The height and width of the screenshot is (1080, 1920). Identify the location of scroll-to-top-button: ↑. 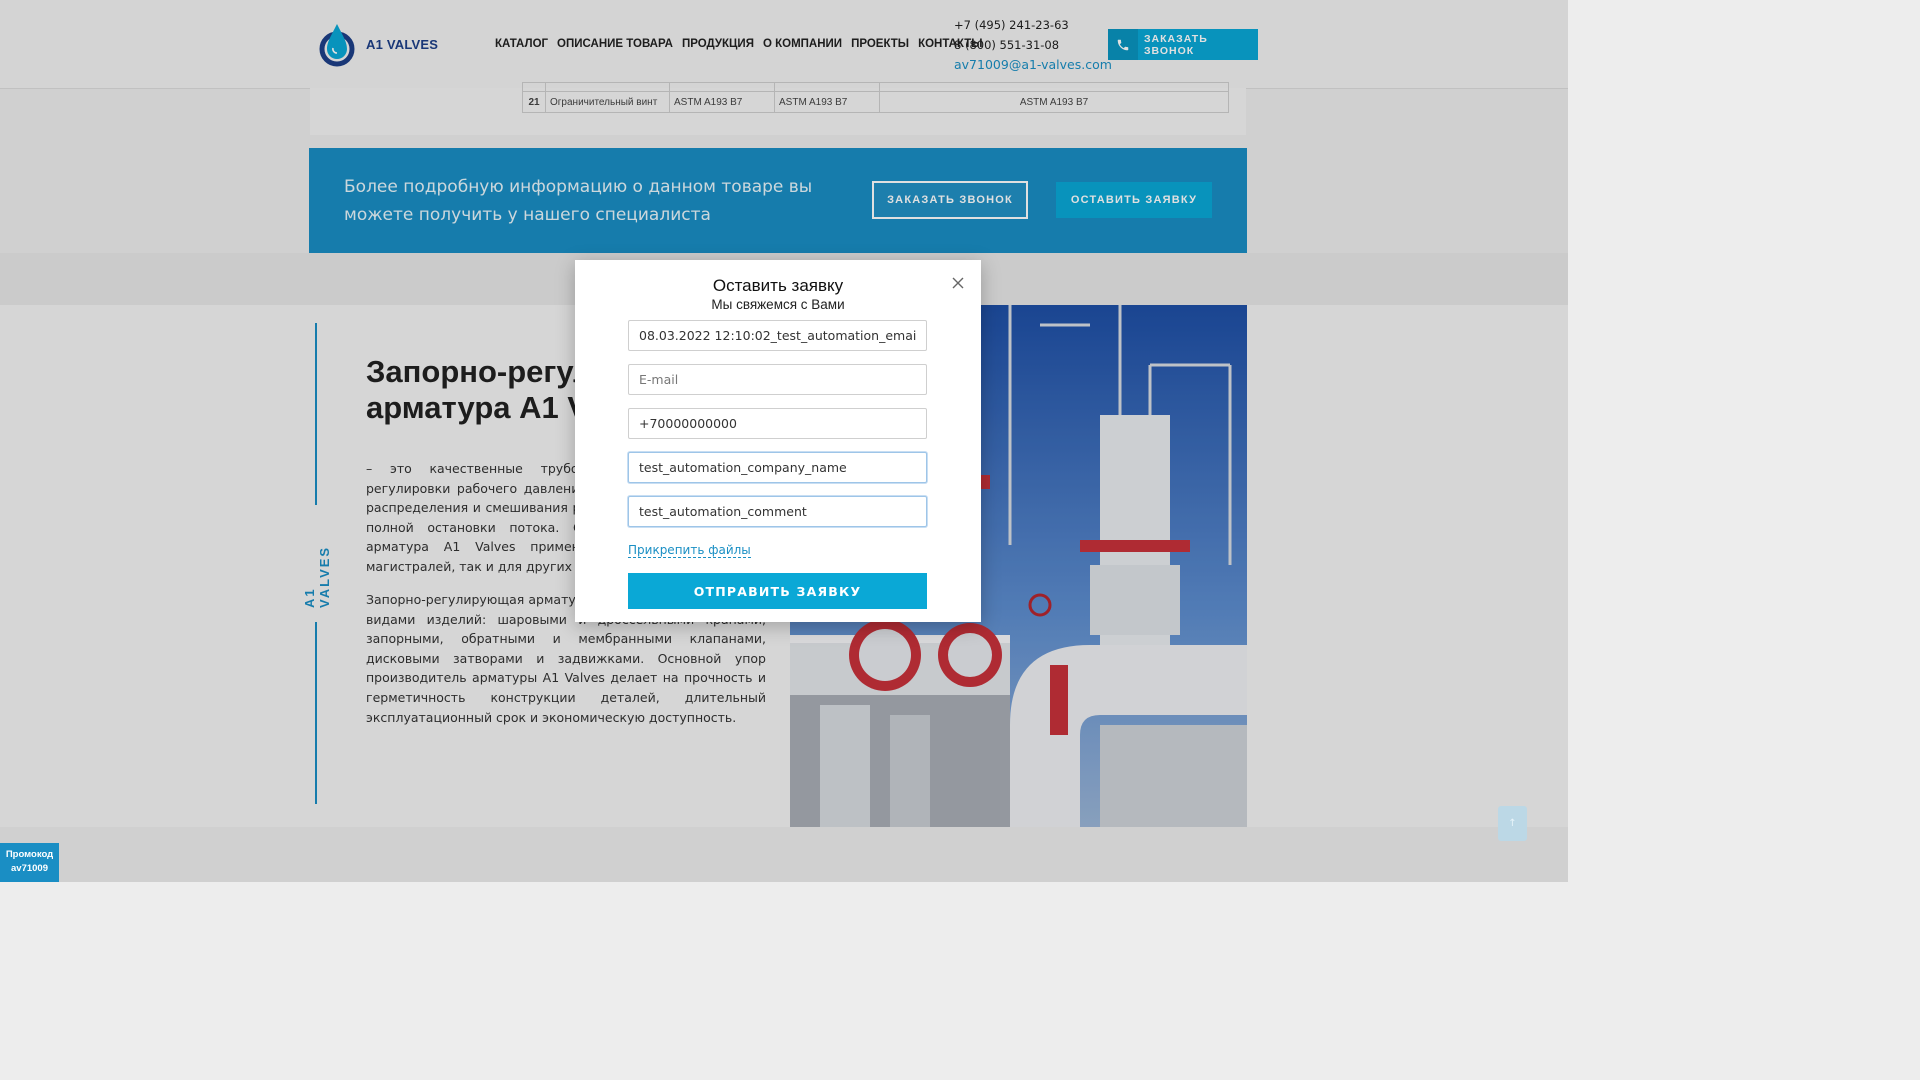
(1512, 823).